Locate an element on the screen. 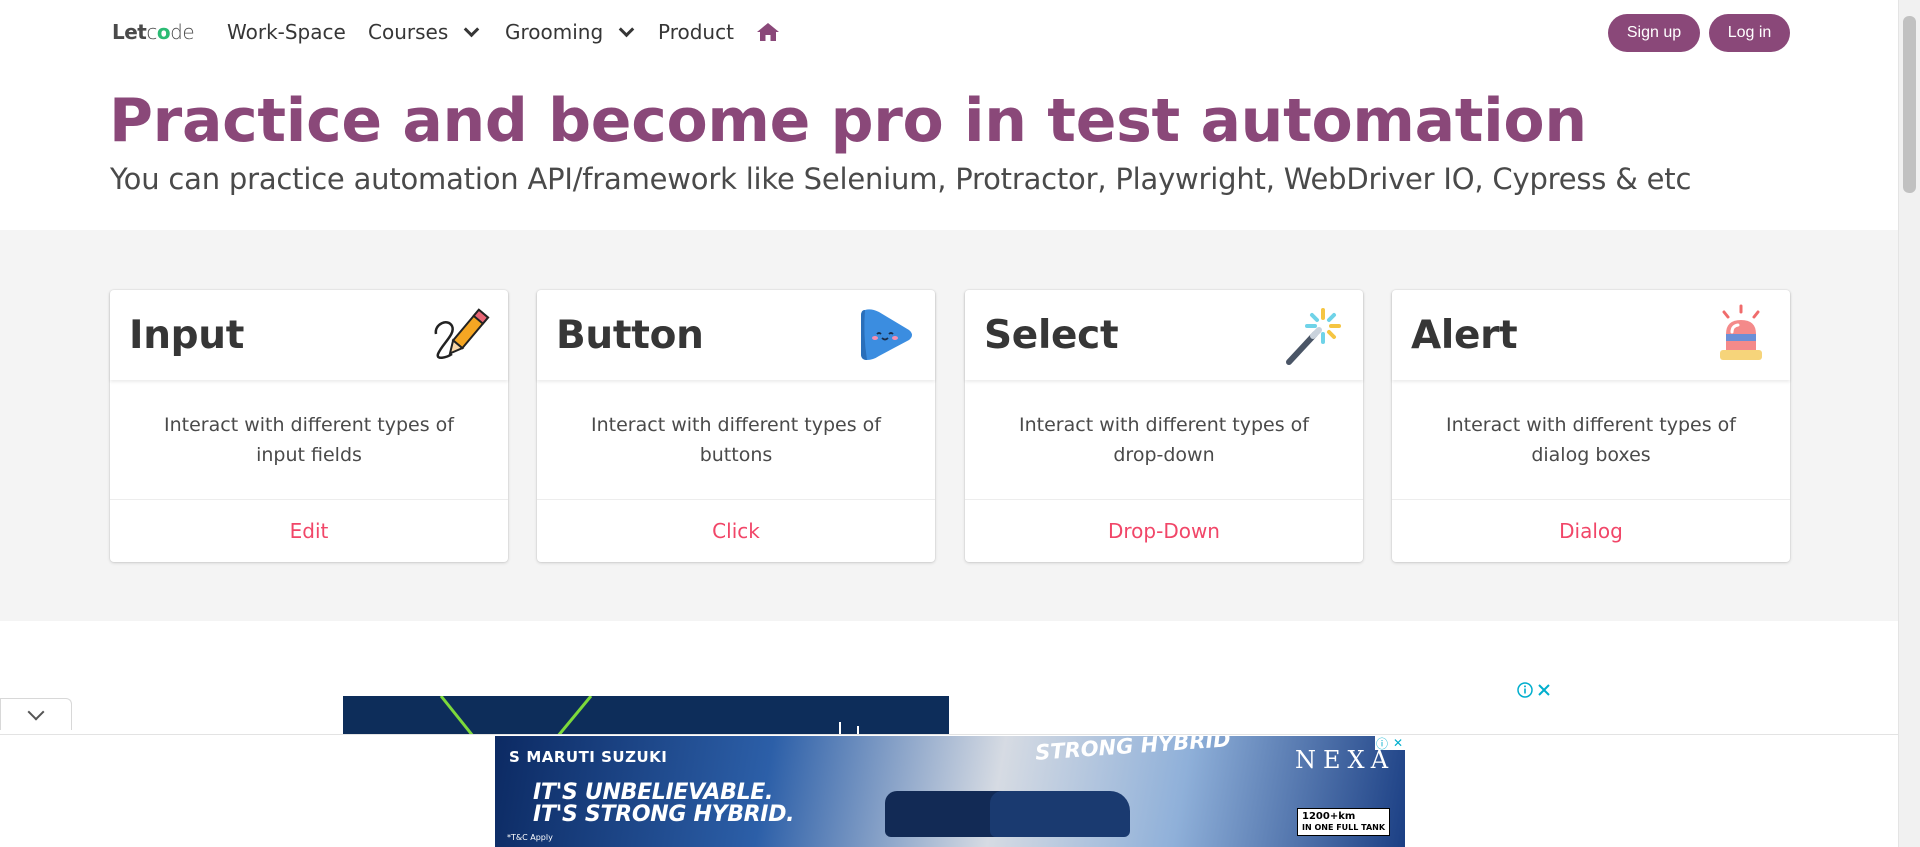  brand-logo: Letcode is located at coordinates (153, 32).